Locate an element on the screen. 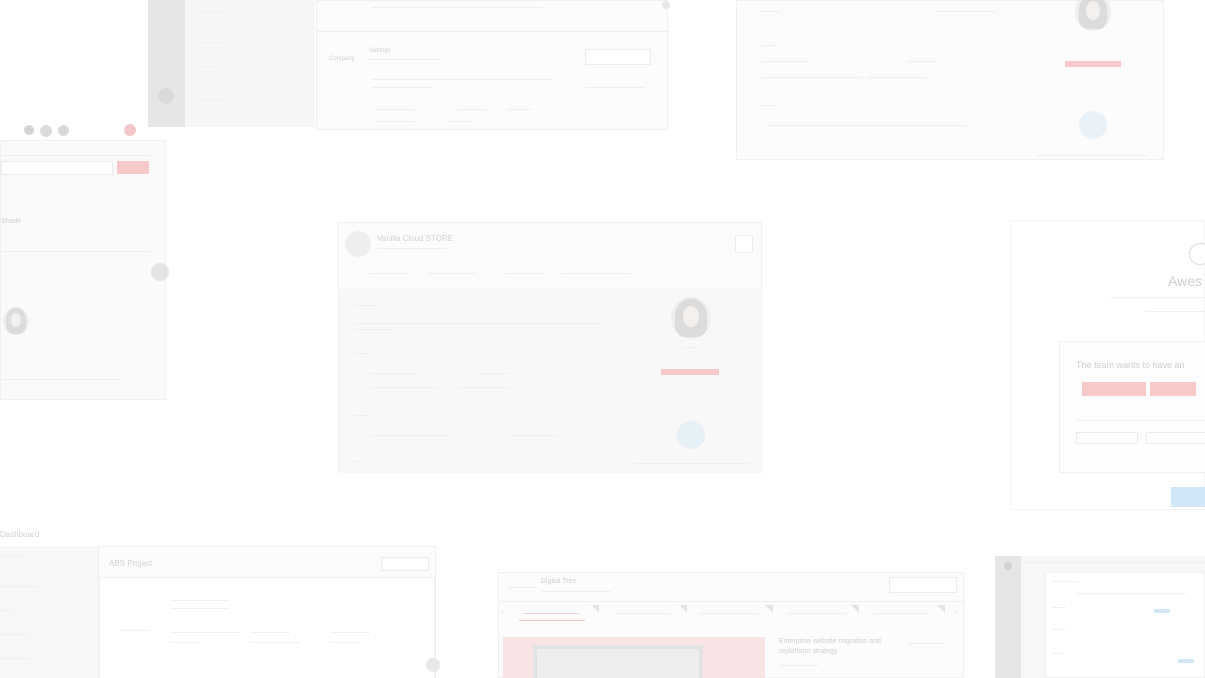  dialog-option-a is located at coordinates (1107, 438).